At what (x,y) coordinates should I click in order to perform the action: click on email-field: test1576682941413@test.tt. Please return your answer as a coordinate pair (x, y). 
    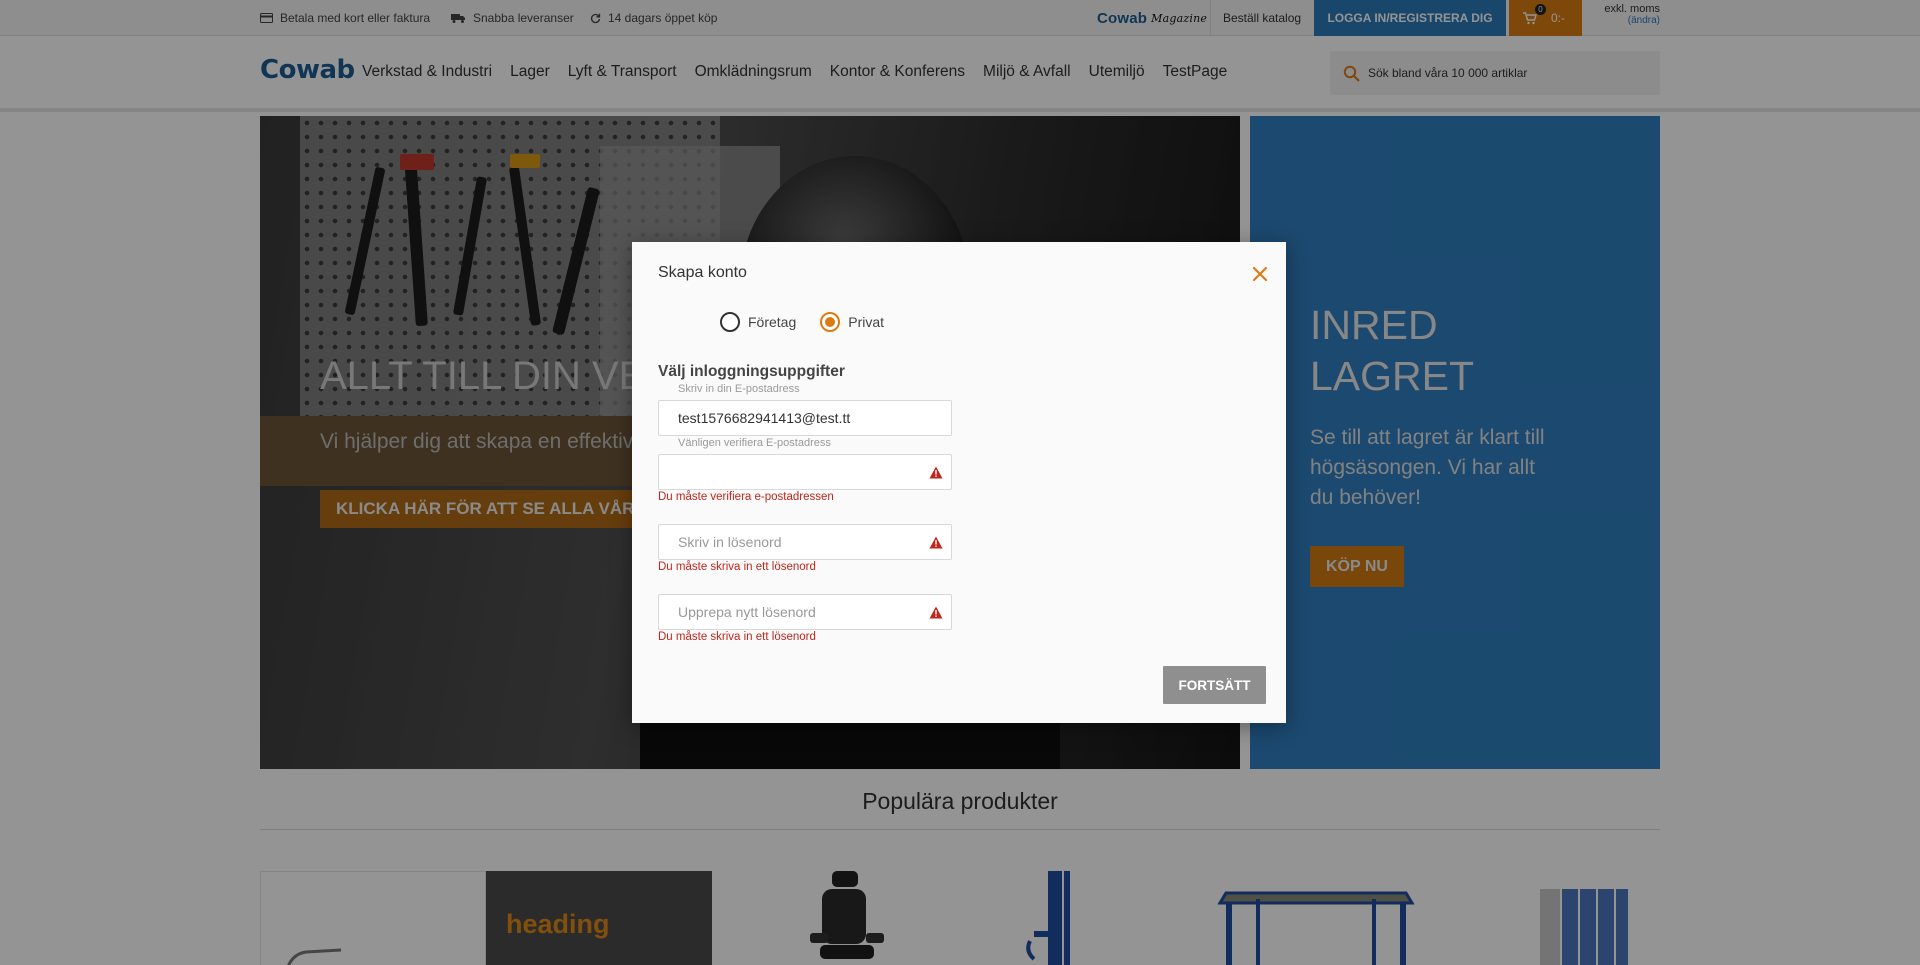
    Looking at the image, I should click on (805, 418).